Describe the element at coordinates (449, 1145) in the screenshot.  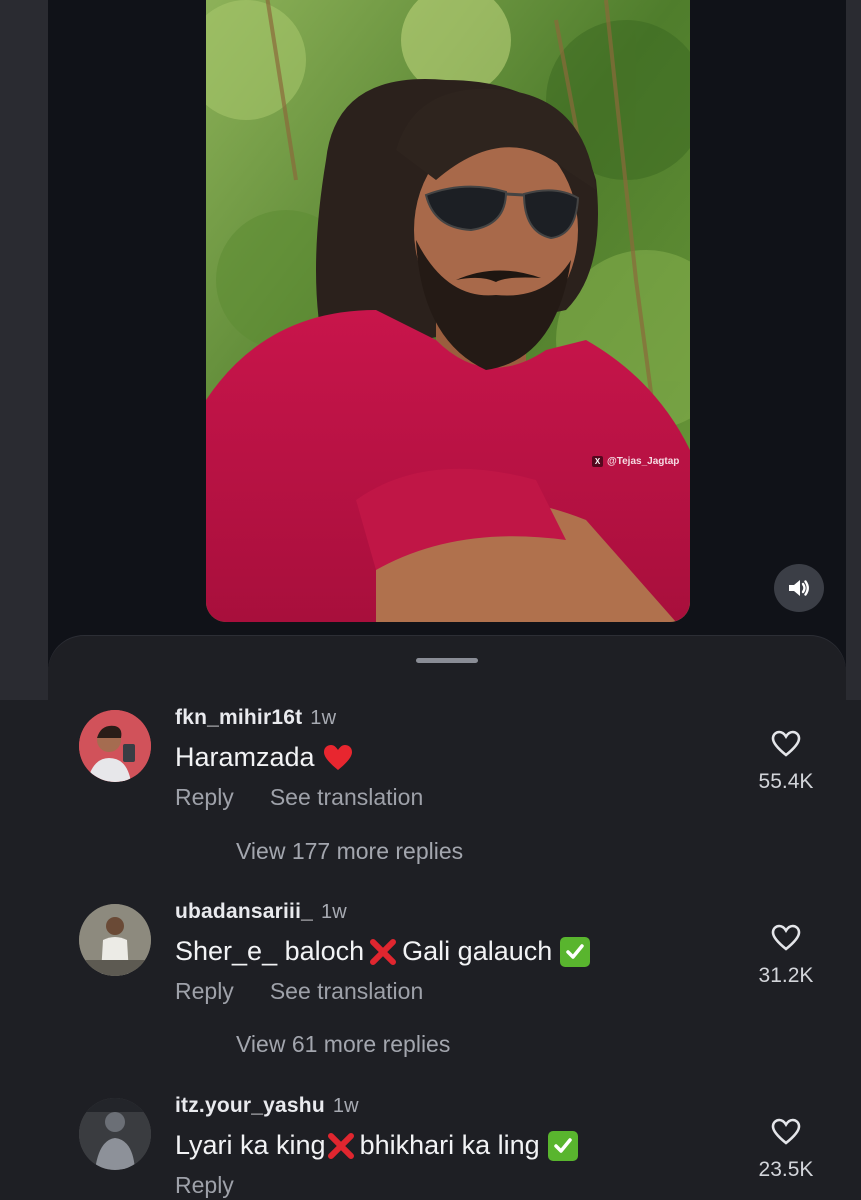
I see `comment-body-part2: bhikhari ka ling` at that location.